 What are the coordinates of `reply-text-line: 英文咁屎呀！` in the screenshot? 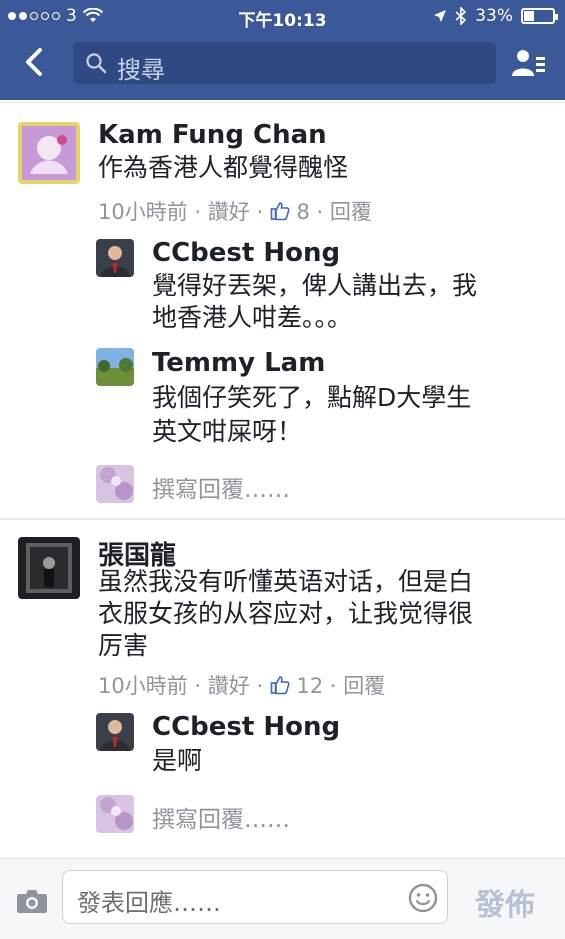 It's located at (227, 431).